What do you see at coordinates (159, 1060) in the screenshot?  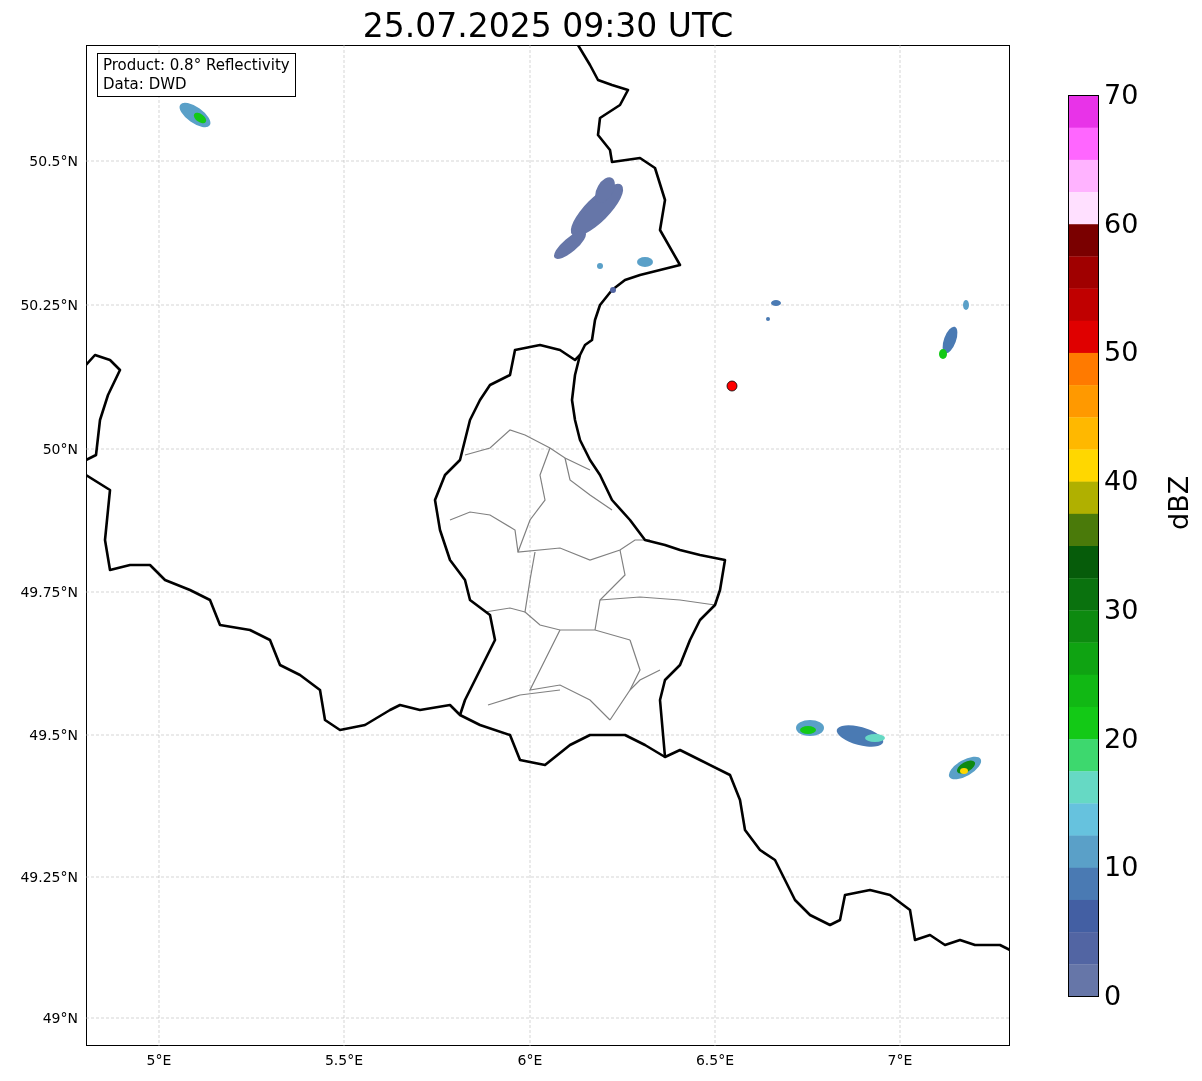 I see `longitude-label: 5°E` at bounding box center [159, 1060].